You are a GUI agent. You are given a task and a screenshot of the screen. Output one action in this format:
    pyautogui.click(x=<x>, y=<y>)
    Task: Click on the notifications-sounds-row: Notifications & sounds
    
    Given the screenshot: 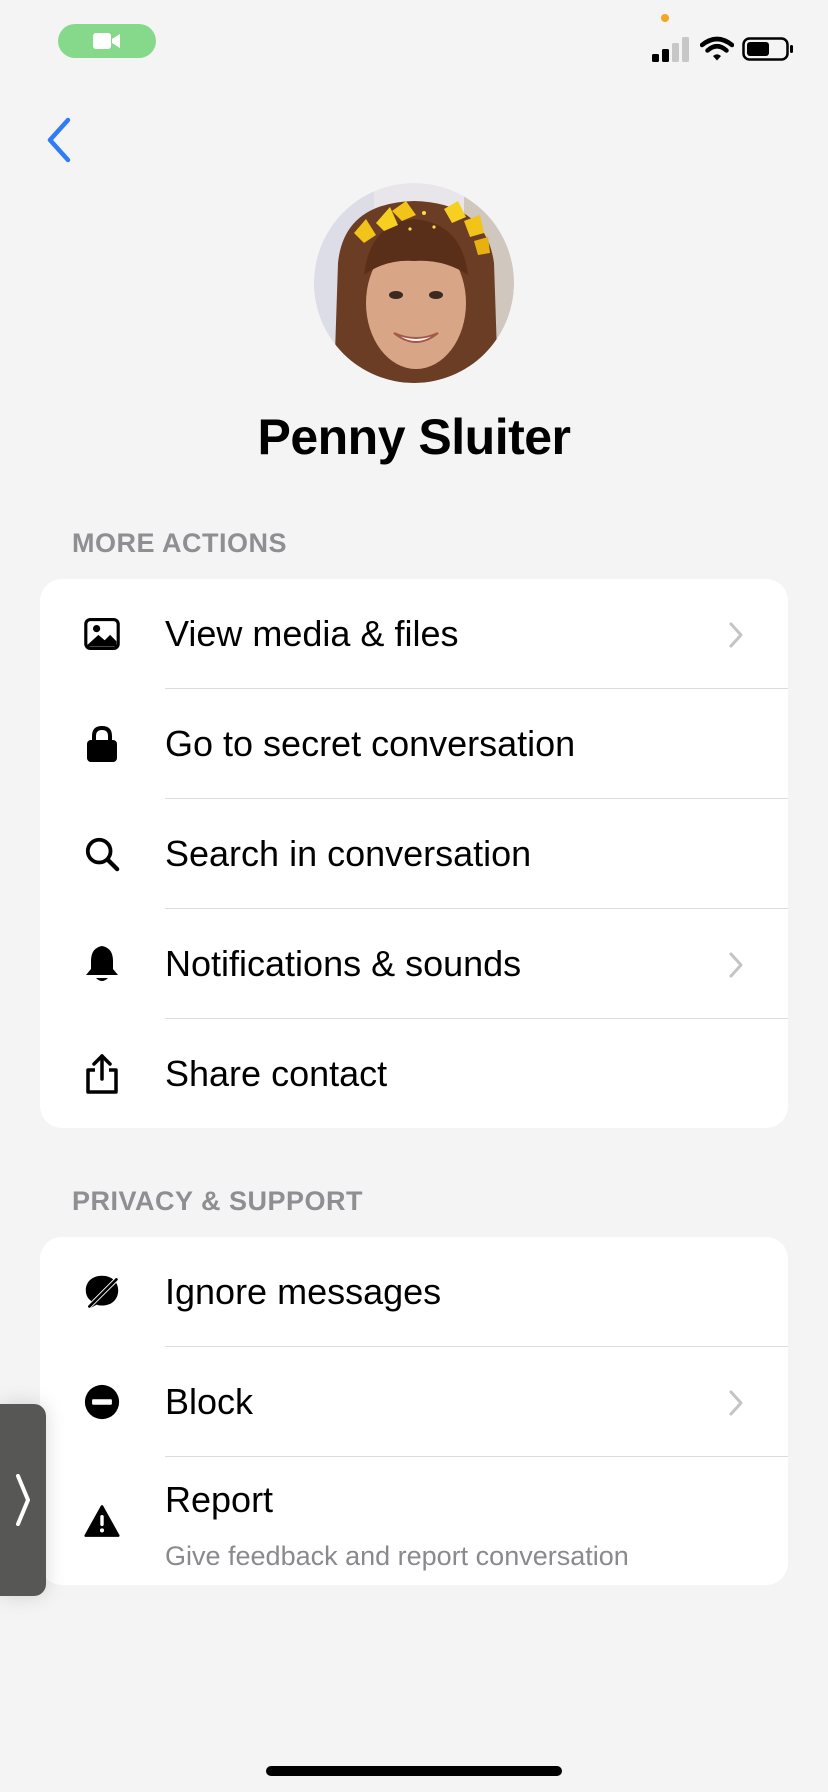 What is the action you would take?
    pyautogui.click(x=414, y=964)
    